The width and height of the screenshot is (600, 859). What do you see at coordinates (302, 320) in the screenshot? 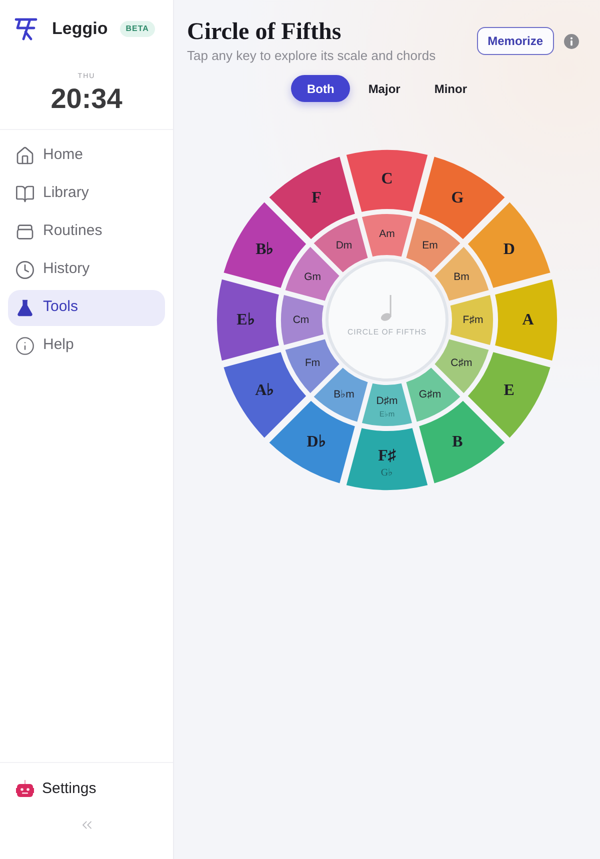
I see `minor-key-segment: Cm` at bounding box center [302, 320].